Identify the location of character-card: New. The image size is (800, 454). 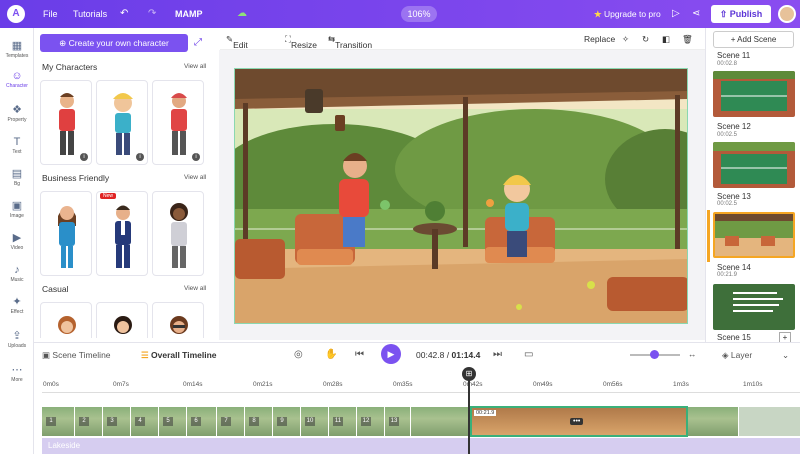
(122, 233).